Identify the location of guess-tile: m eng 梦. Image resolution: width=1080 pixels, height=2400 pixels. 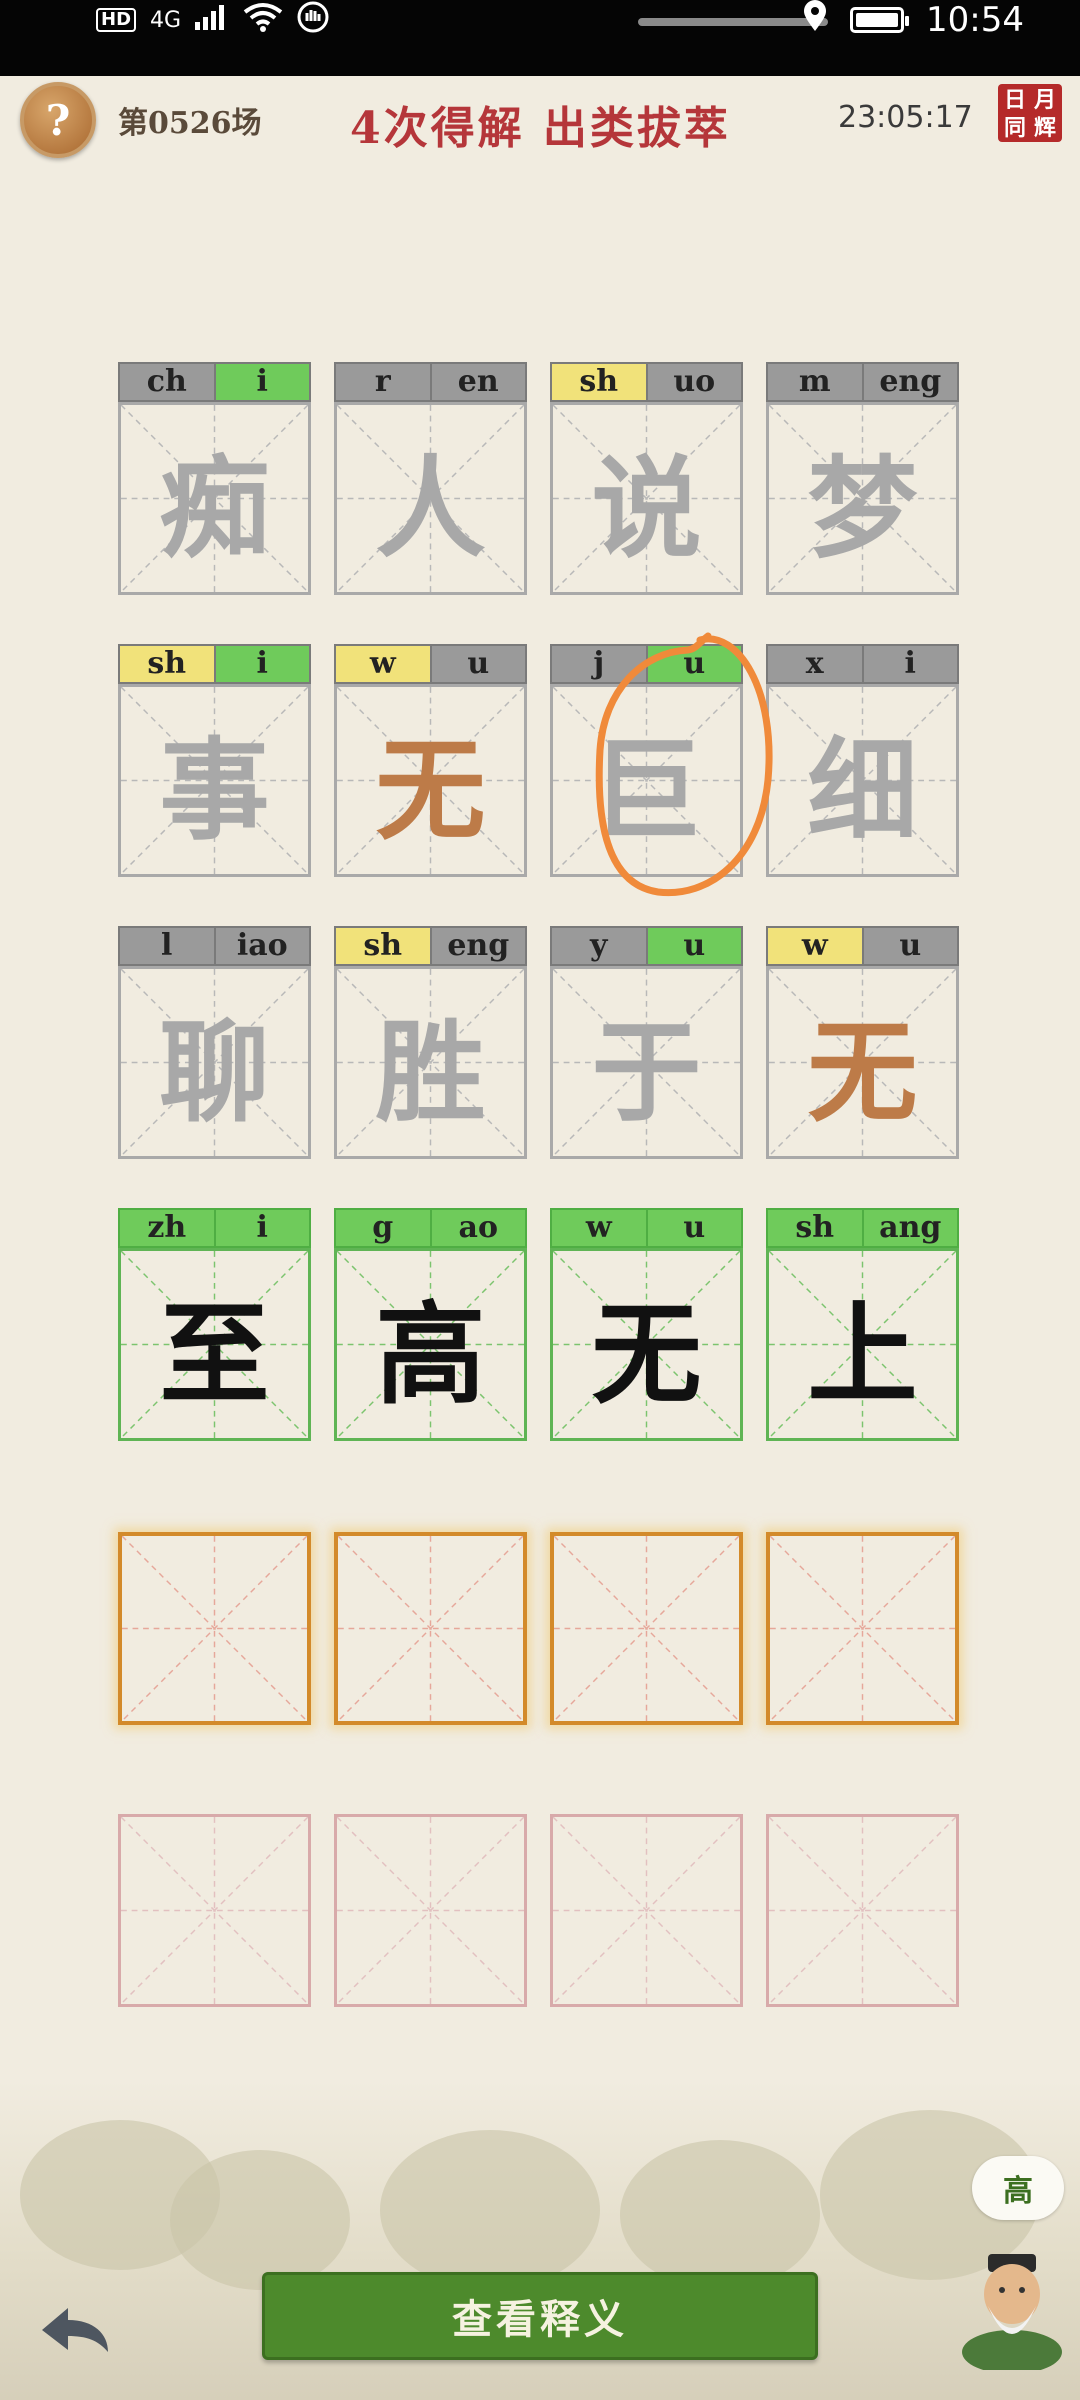
(862, 478).